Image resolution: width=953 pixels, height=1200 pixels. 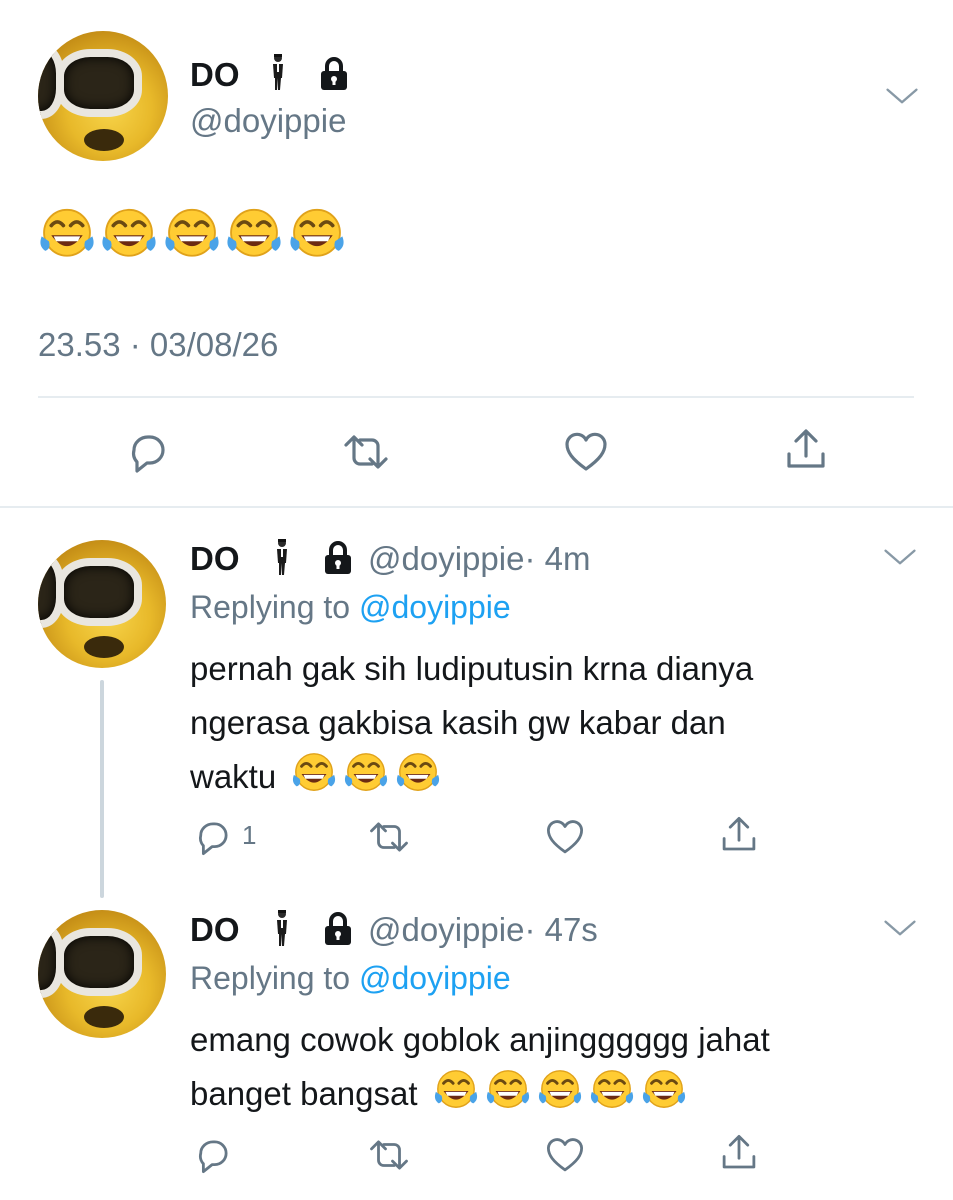 I want to click on section-divider, so click(x=476, y=507).